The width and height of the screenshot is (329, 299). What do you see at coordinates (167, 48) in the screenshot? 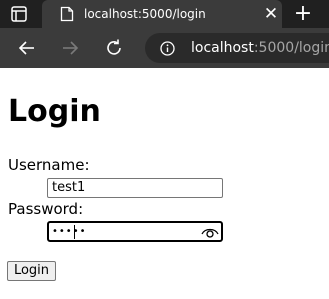
I see `info-icon` at bounding box center [167, 48].